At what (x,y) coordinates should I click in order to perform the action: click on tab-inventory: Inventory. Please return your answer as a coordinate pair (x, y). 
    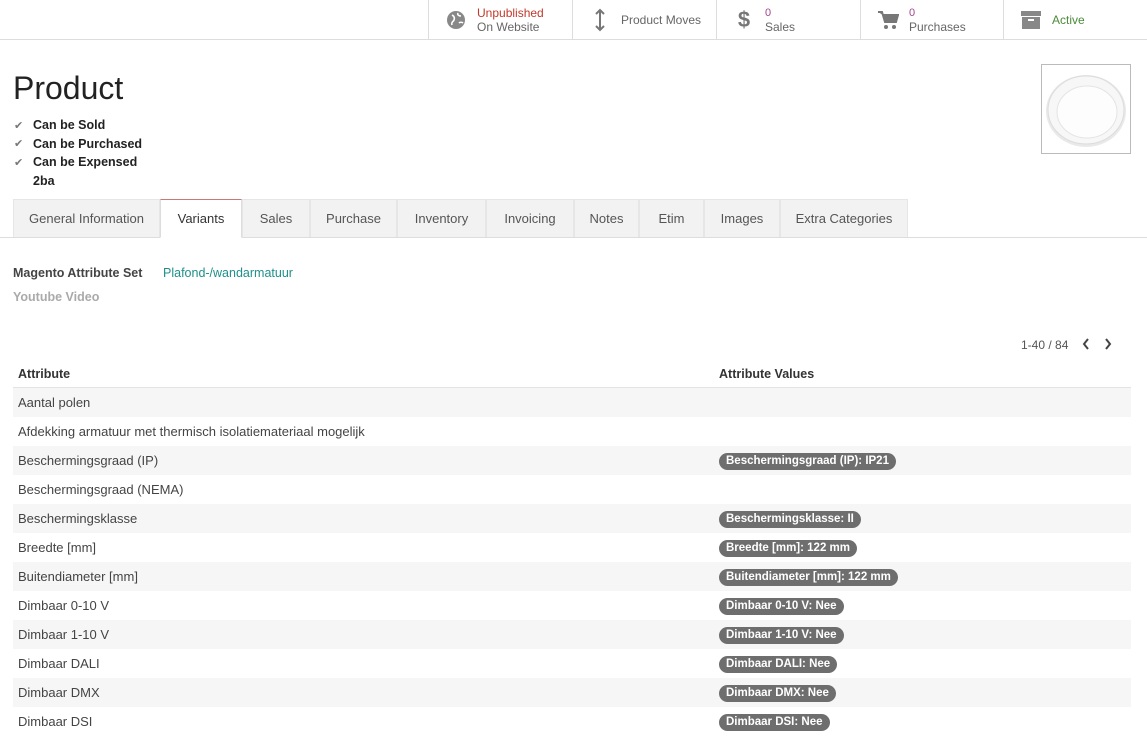
    Looking at the image, I should click on (441, 218).